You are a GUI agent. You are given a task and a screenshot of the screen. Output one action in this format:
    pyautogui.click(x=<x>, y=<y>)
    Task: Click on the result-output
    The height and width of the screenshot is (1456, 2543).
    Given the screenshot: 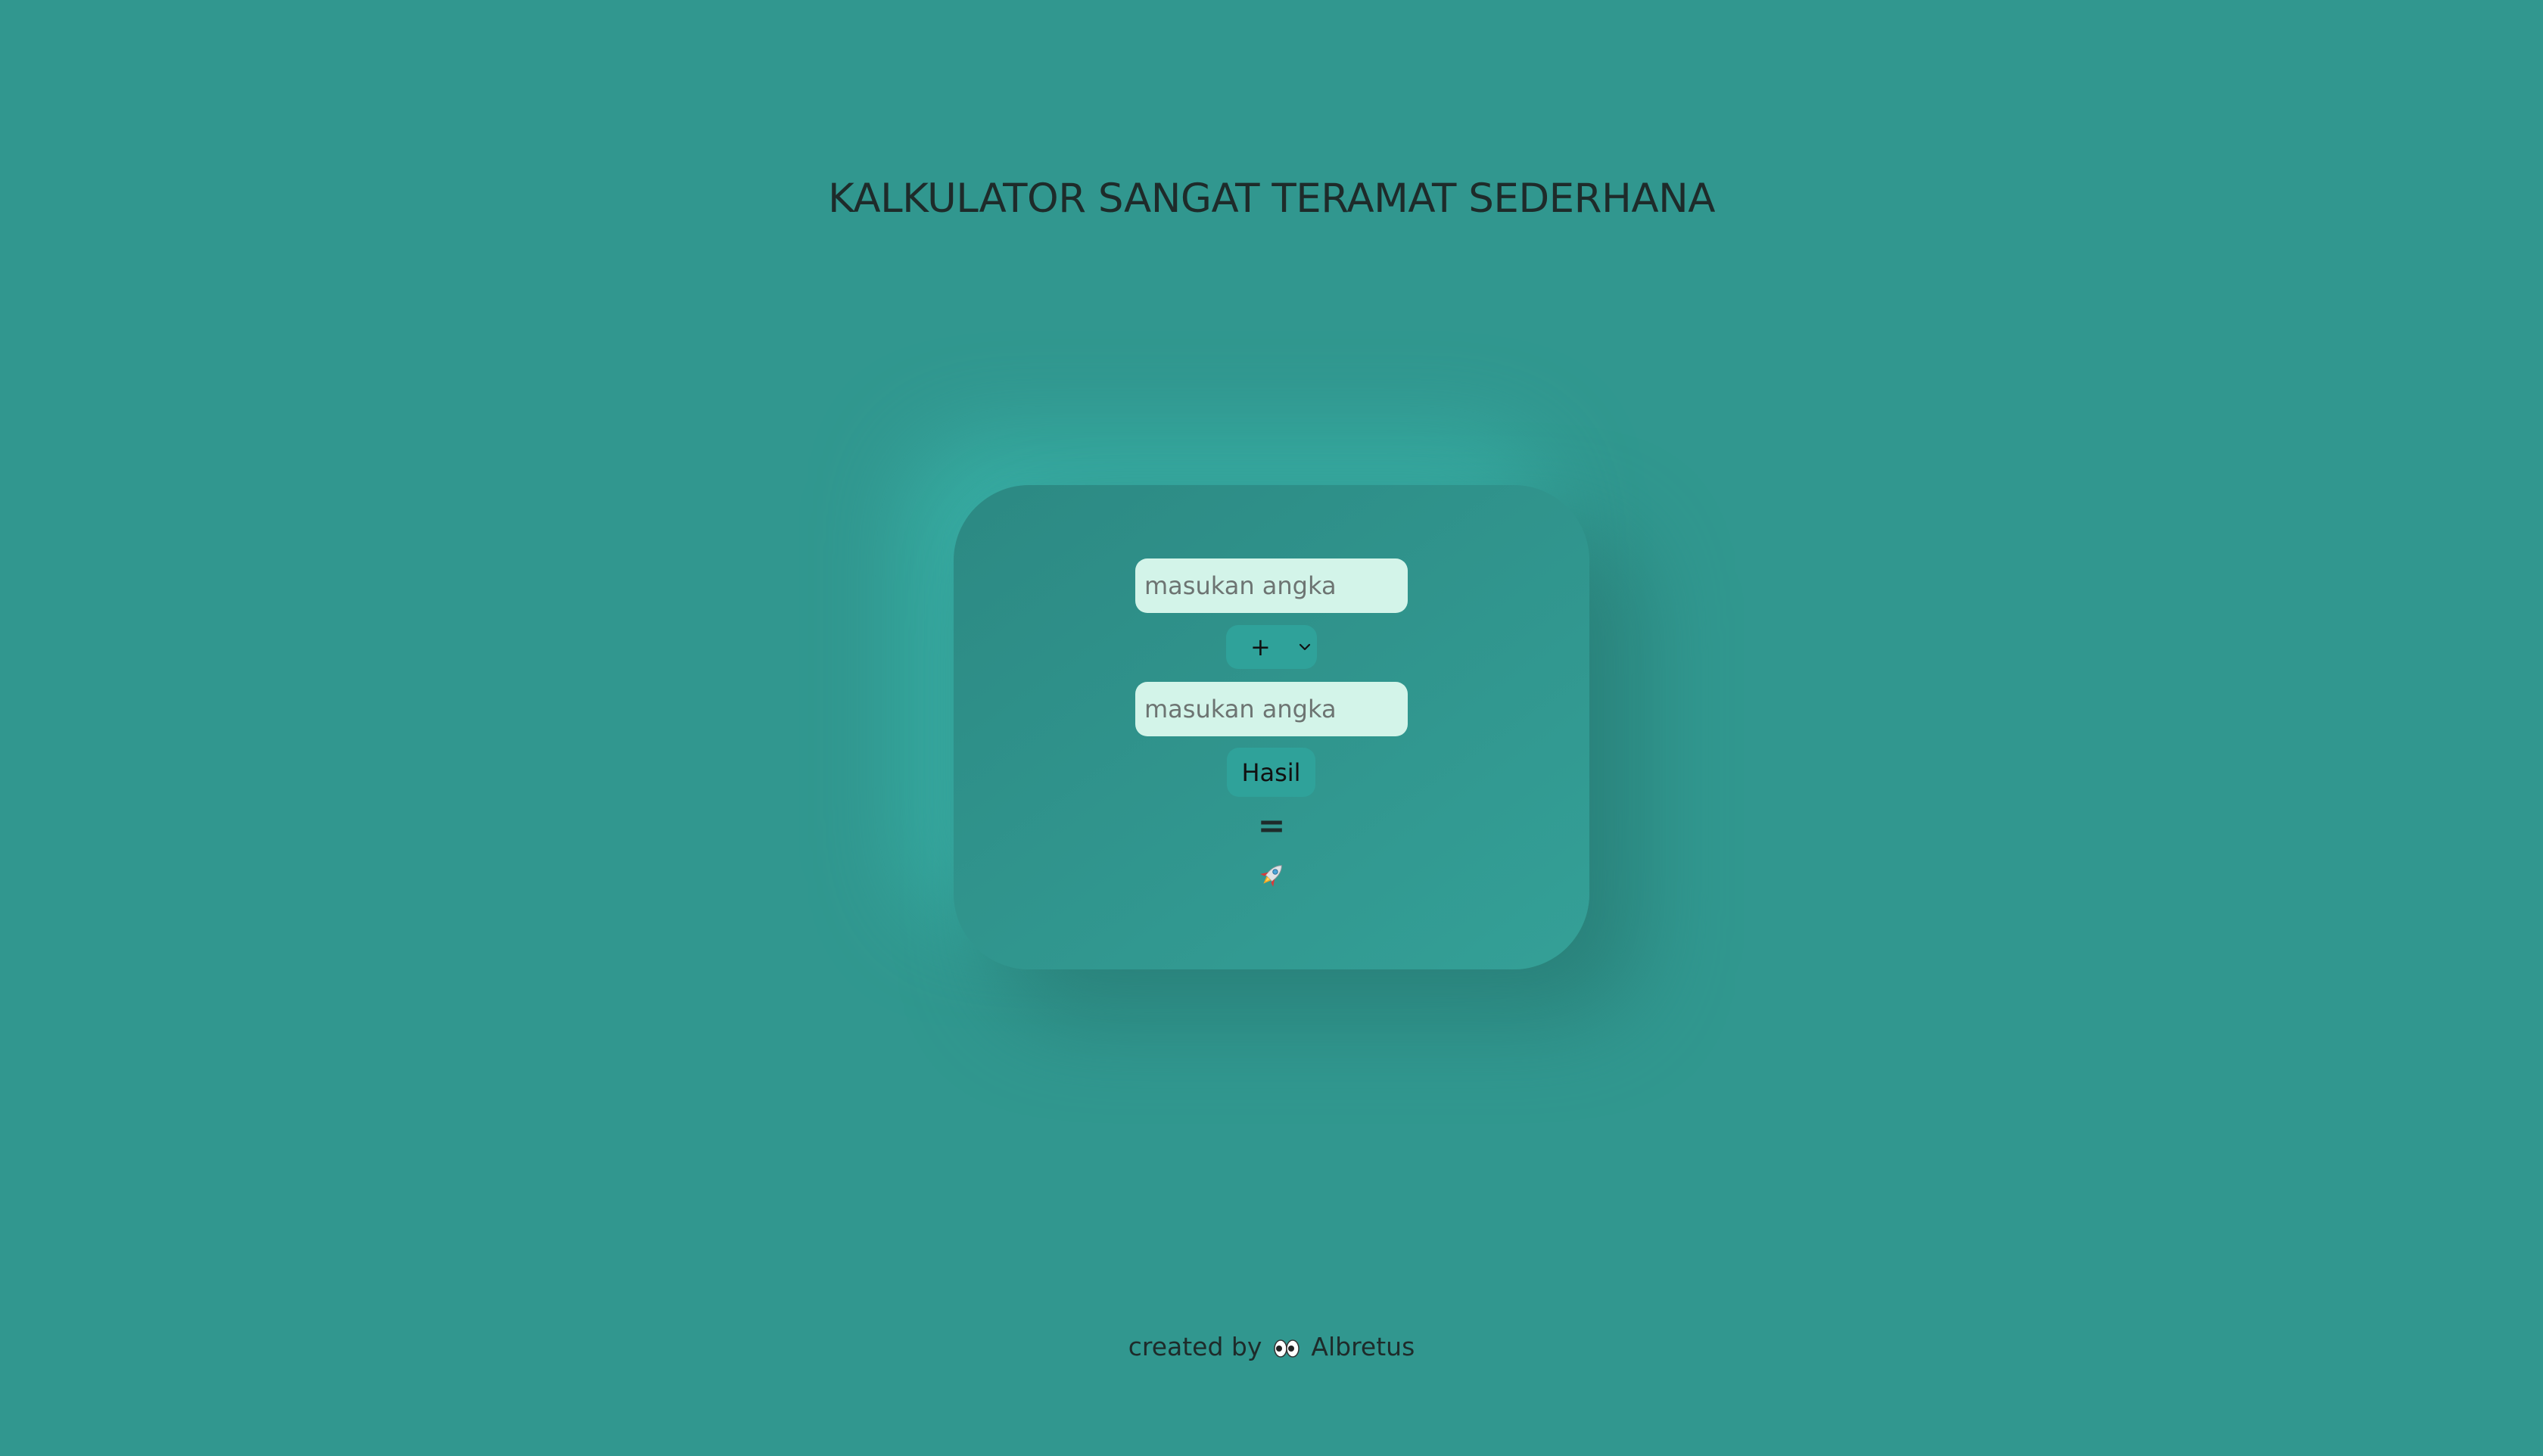 What is the action you would take?
    pyautogui.click(x=1271, y=874)
    